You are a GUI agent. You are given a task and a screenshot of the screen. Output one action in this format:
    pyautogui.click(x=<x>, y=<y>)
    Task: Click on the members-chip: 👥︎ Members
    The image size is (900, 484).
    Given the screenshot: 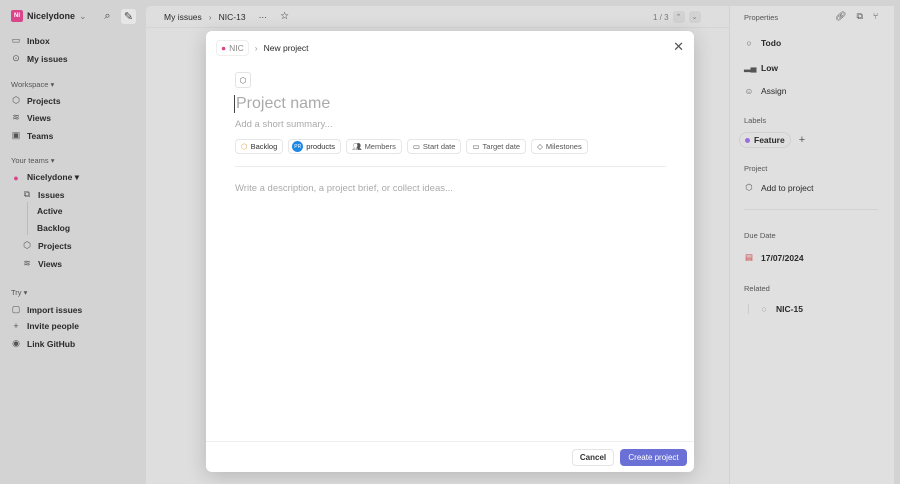 What is the action you would take?
    pyautogui.click(x=374, y=146)
    